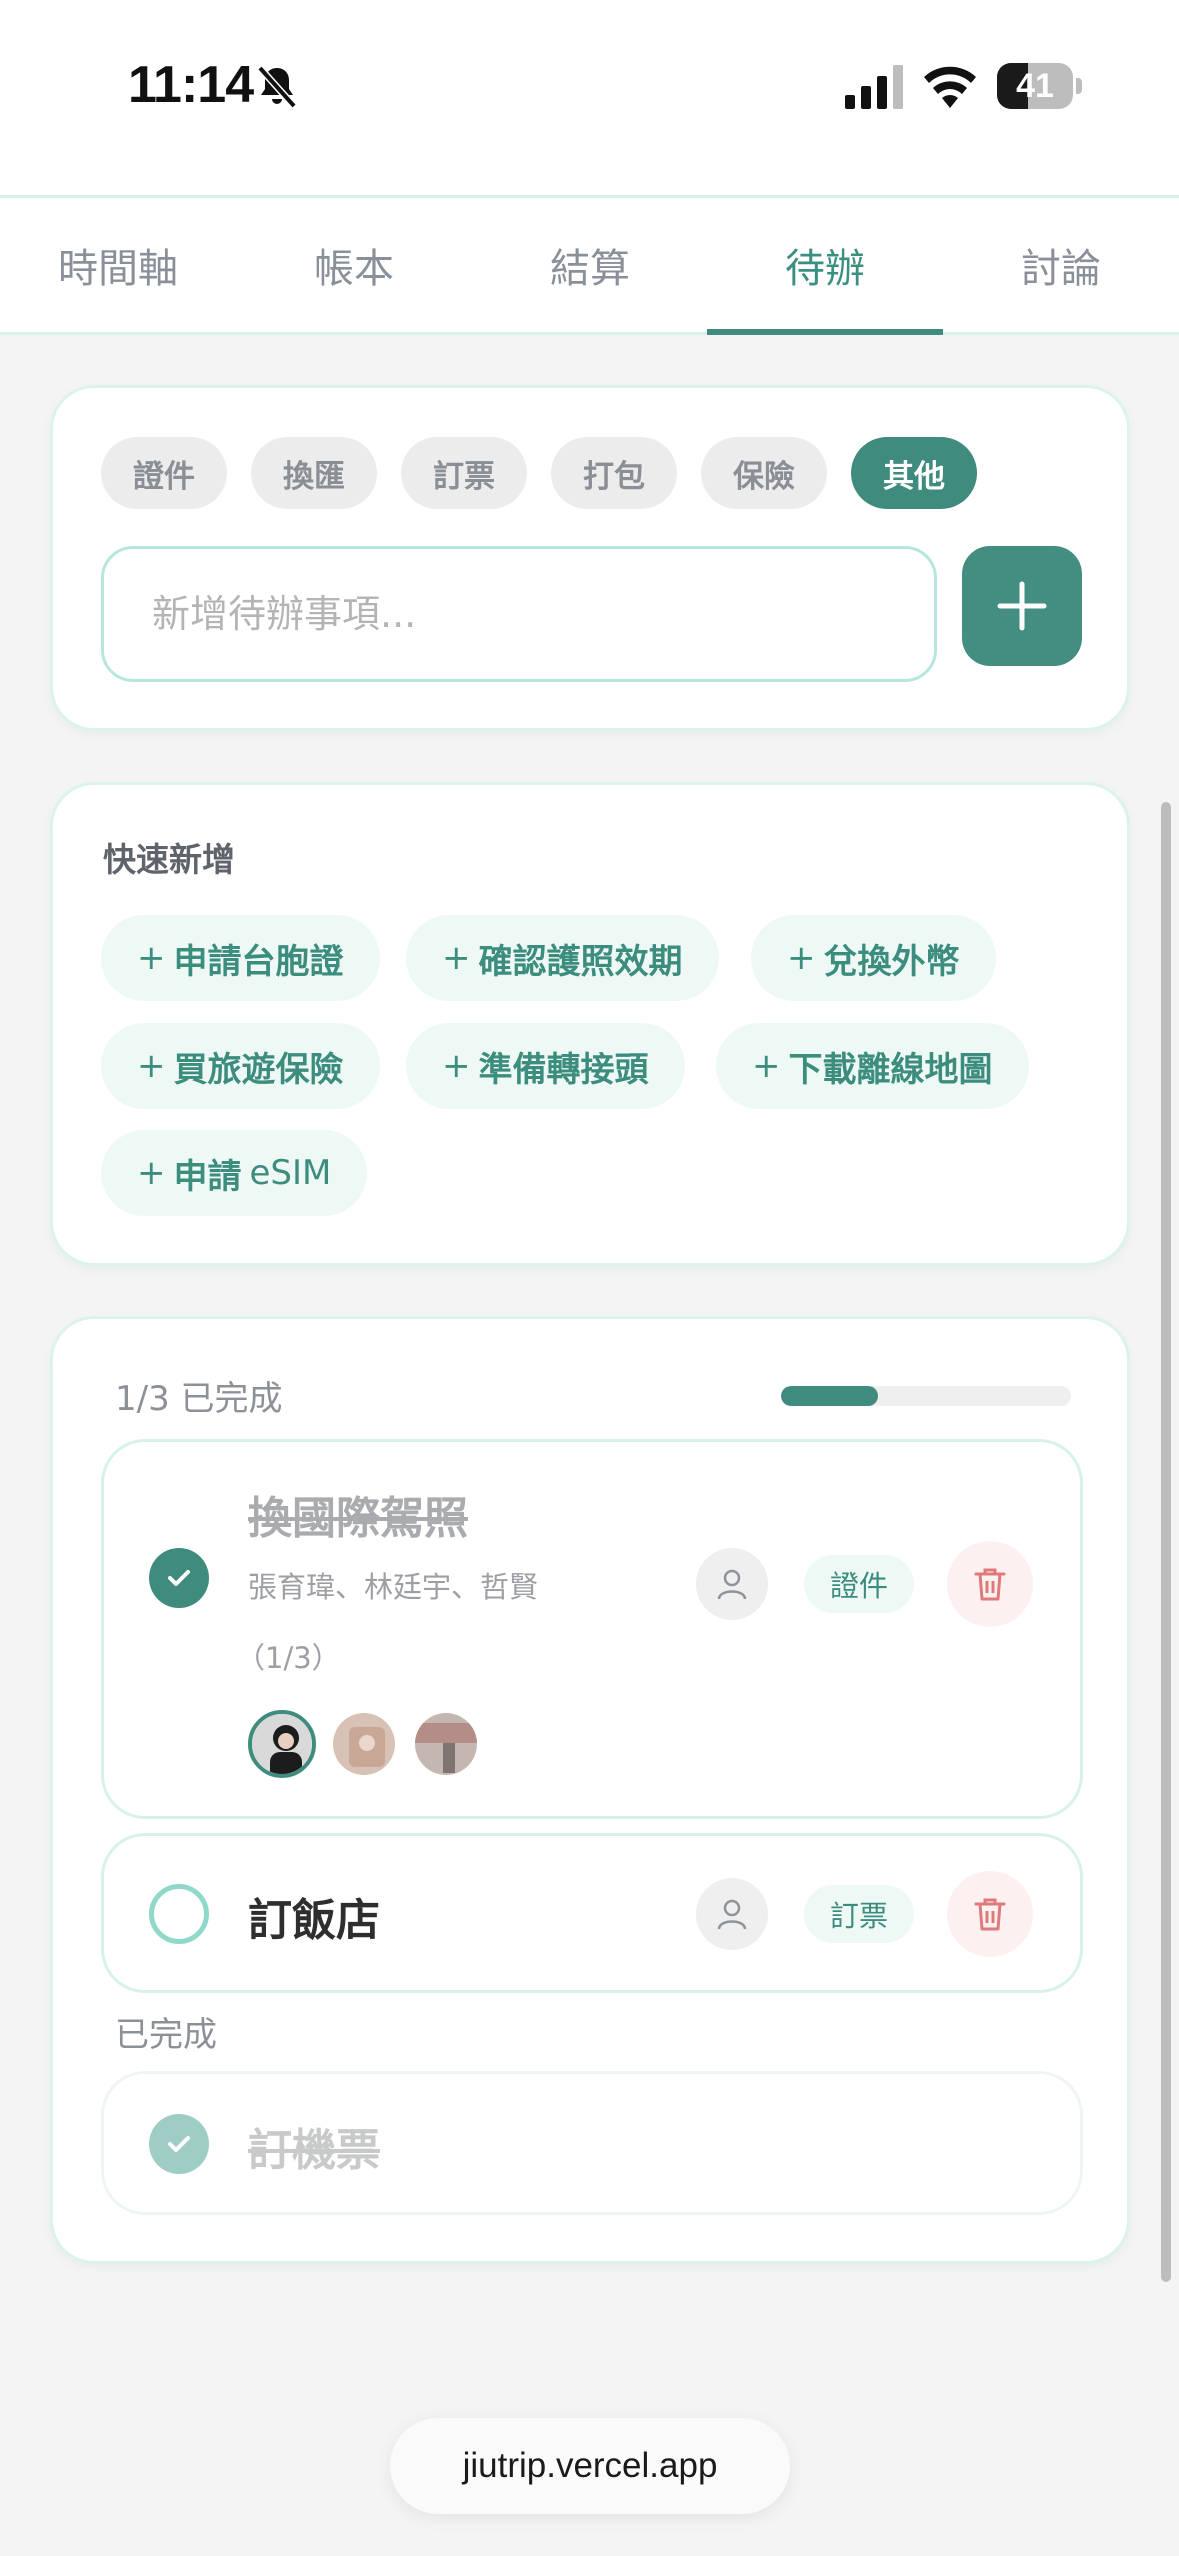  I want to click on category-chip-tickets: 訂票, so click(464, 473).